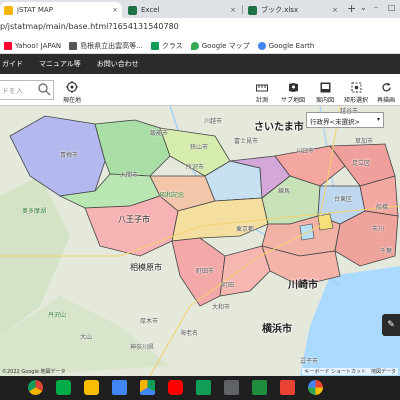 The image size is (400, 400). I want to click on tab-jstat-map: jSTAT MAP ×, so click(61, 10).